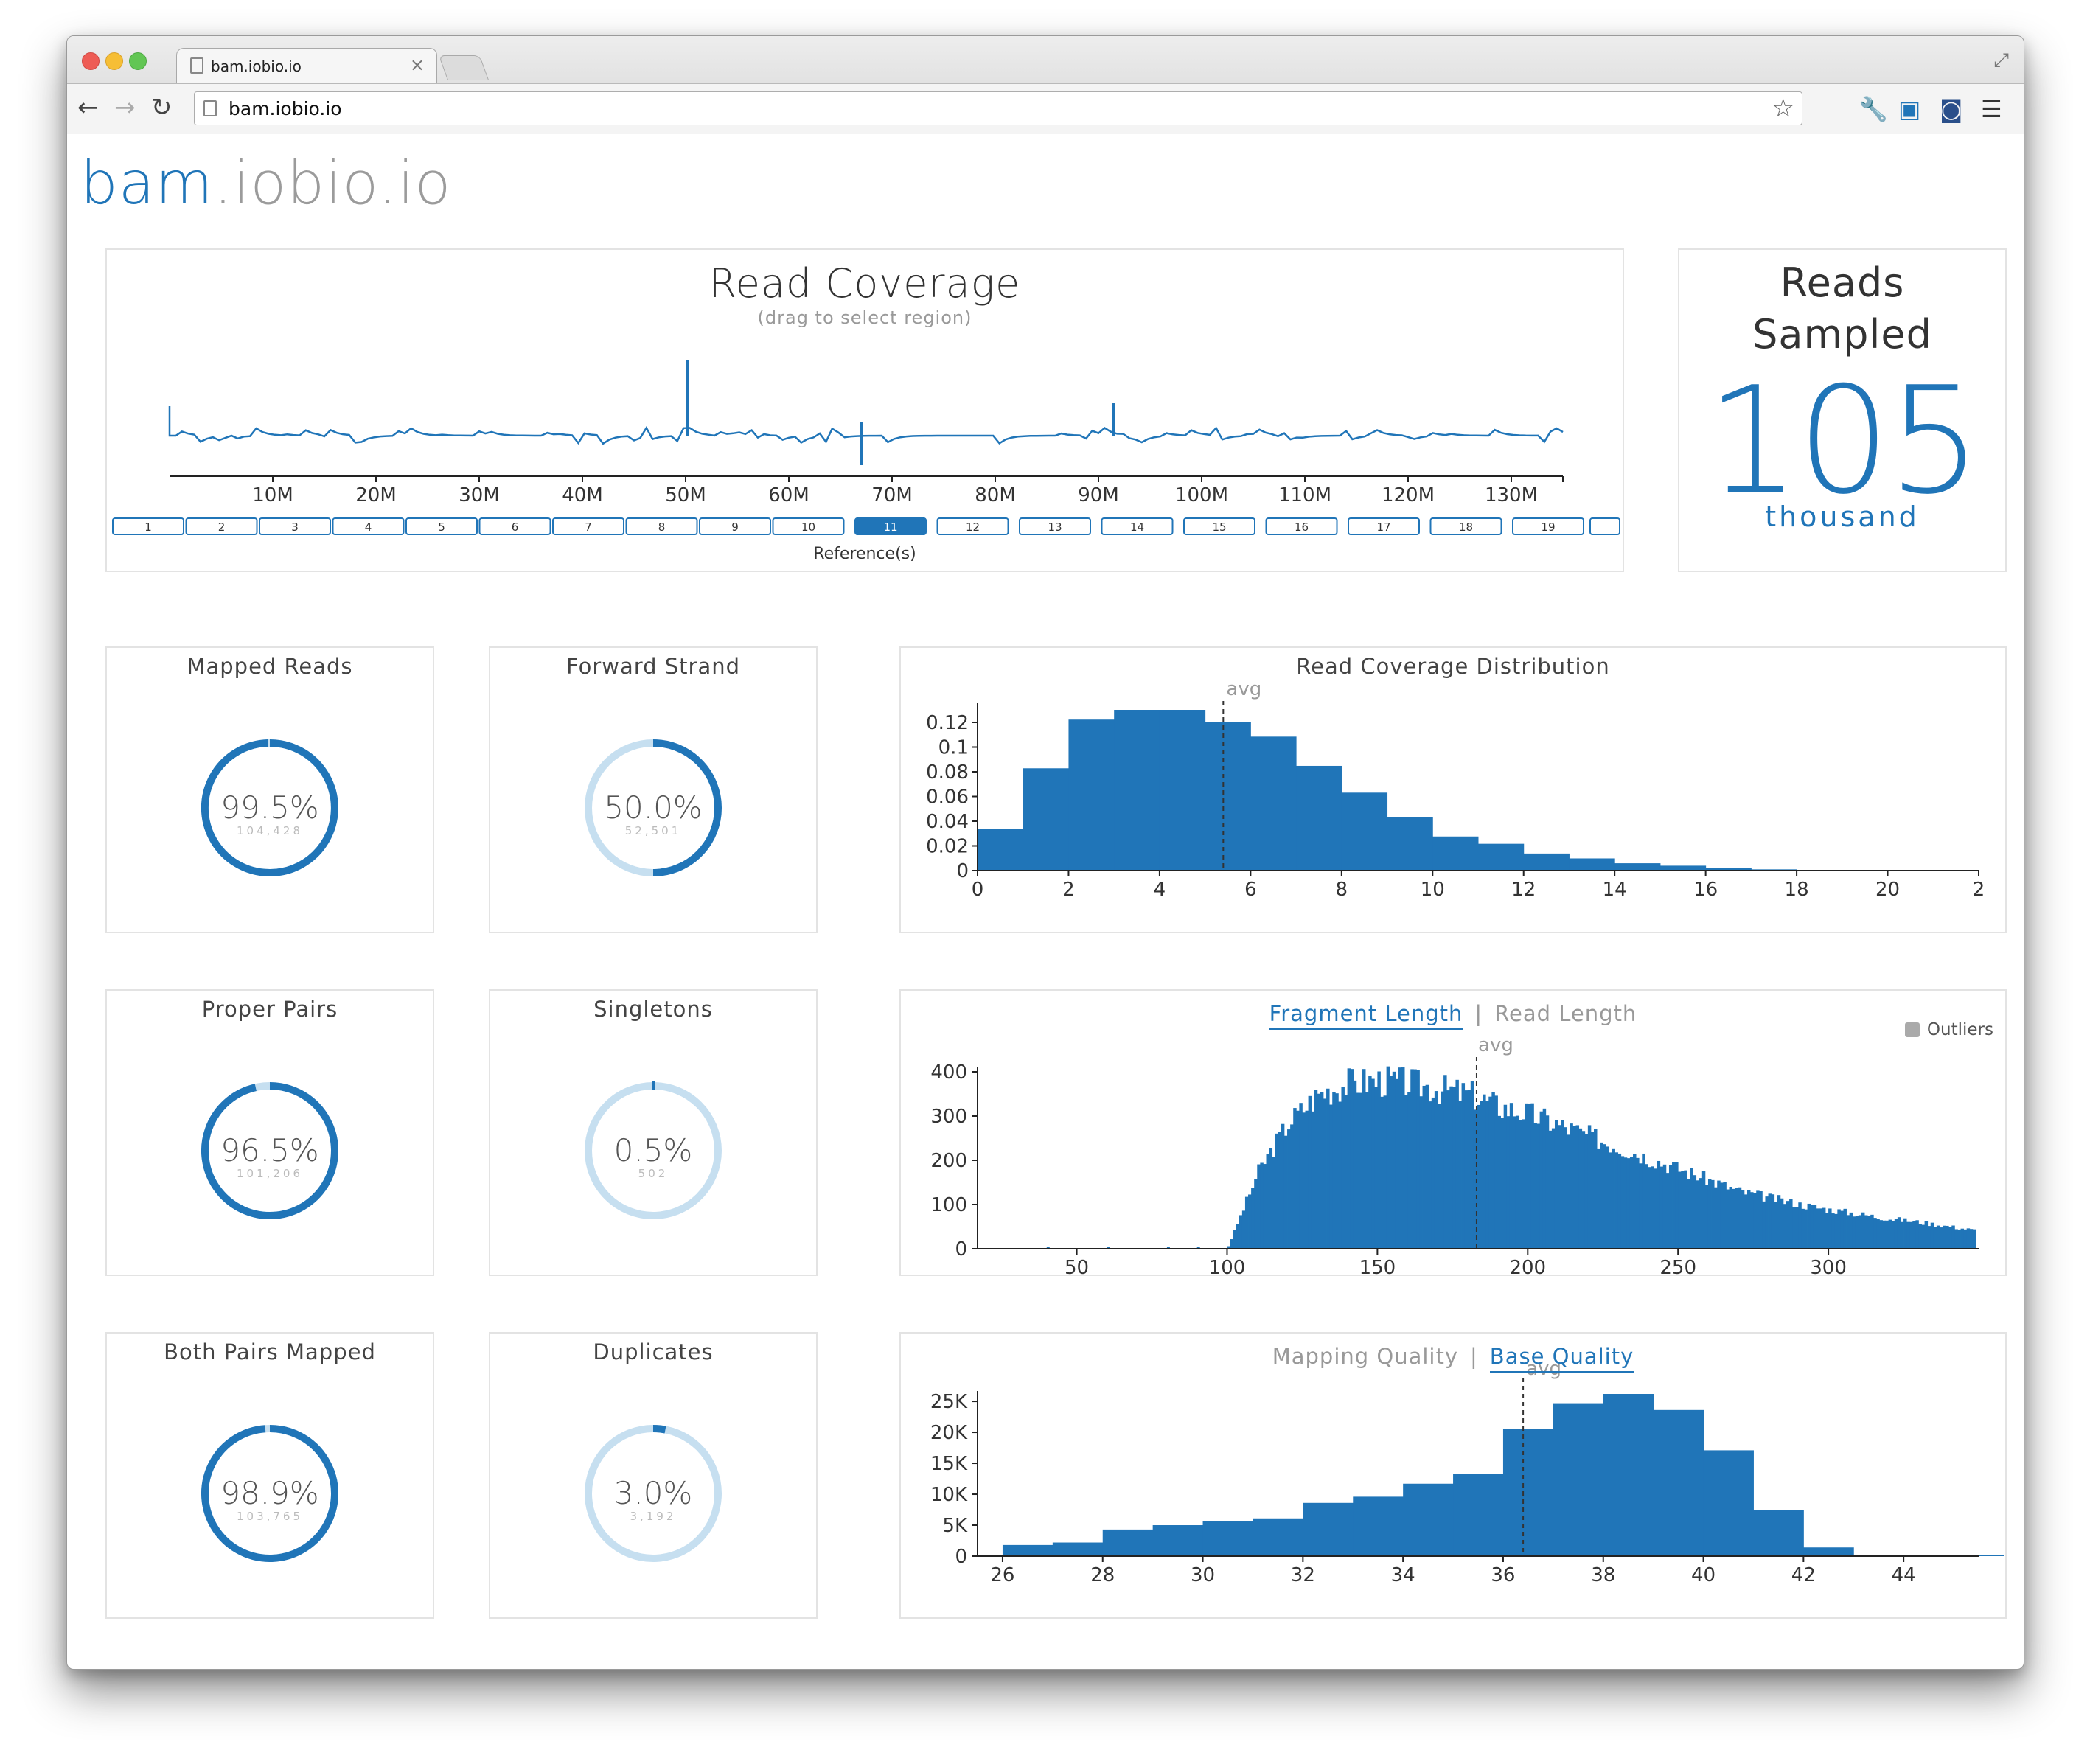  Describe the element at coordinates (1561, 1358) in the screenshot. I see `base-quality-tab: Base Quality` at that location.